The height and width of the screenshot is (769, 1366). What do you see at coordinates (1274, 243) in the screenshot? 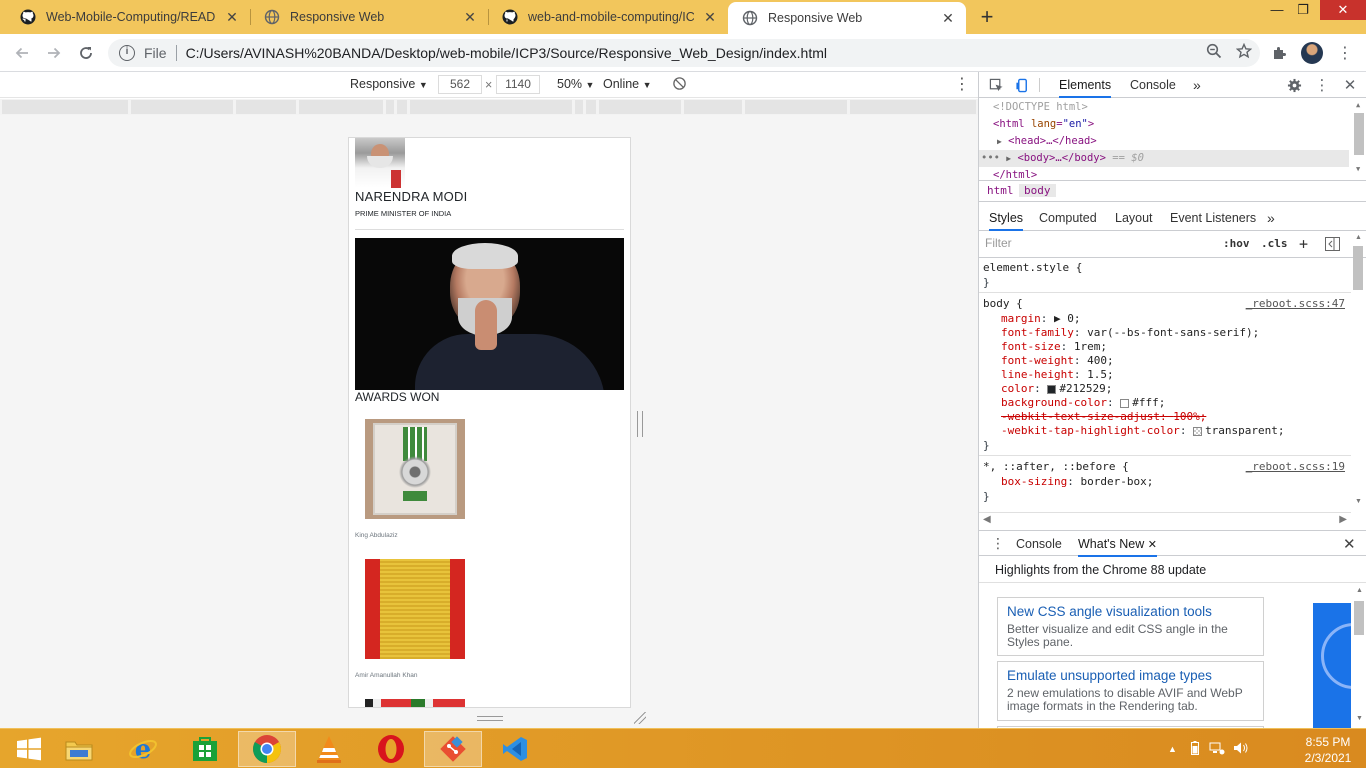
I see `cls-toggle: .cls` at bounding box center [1274, 243].